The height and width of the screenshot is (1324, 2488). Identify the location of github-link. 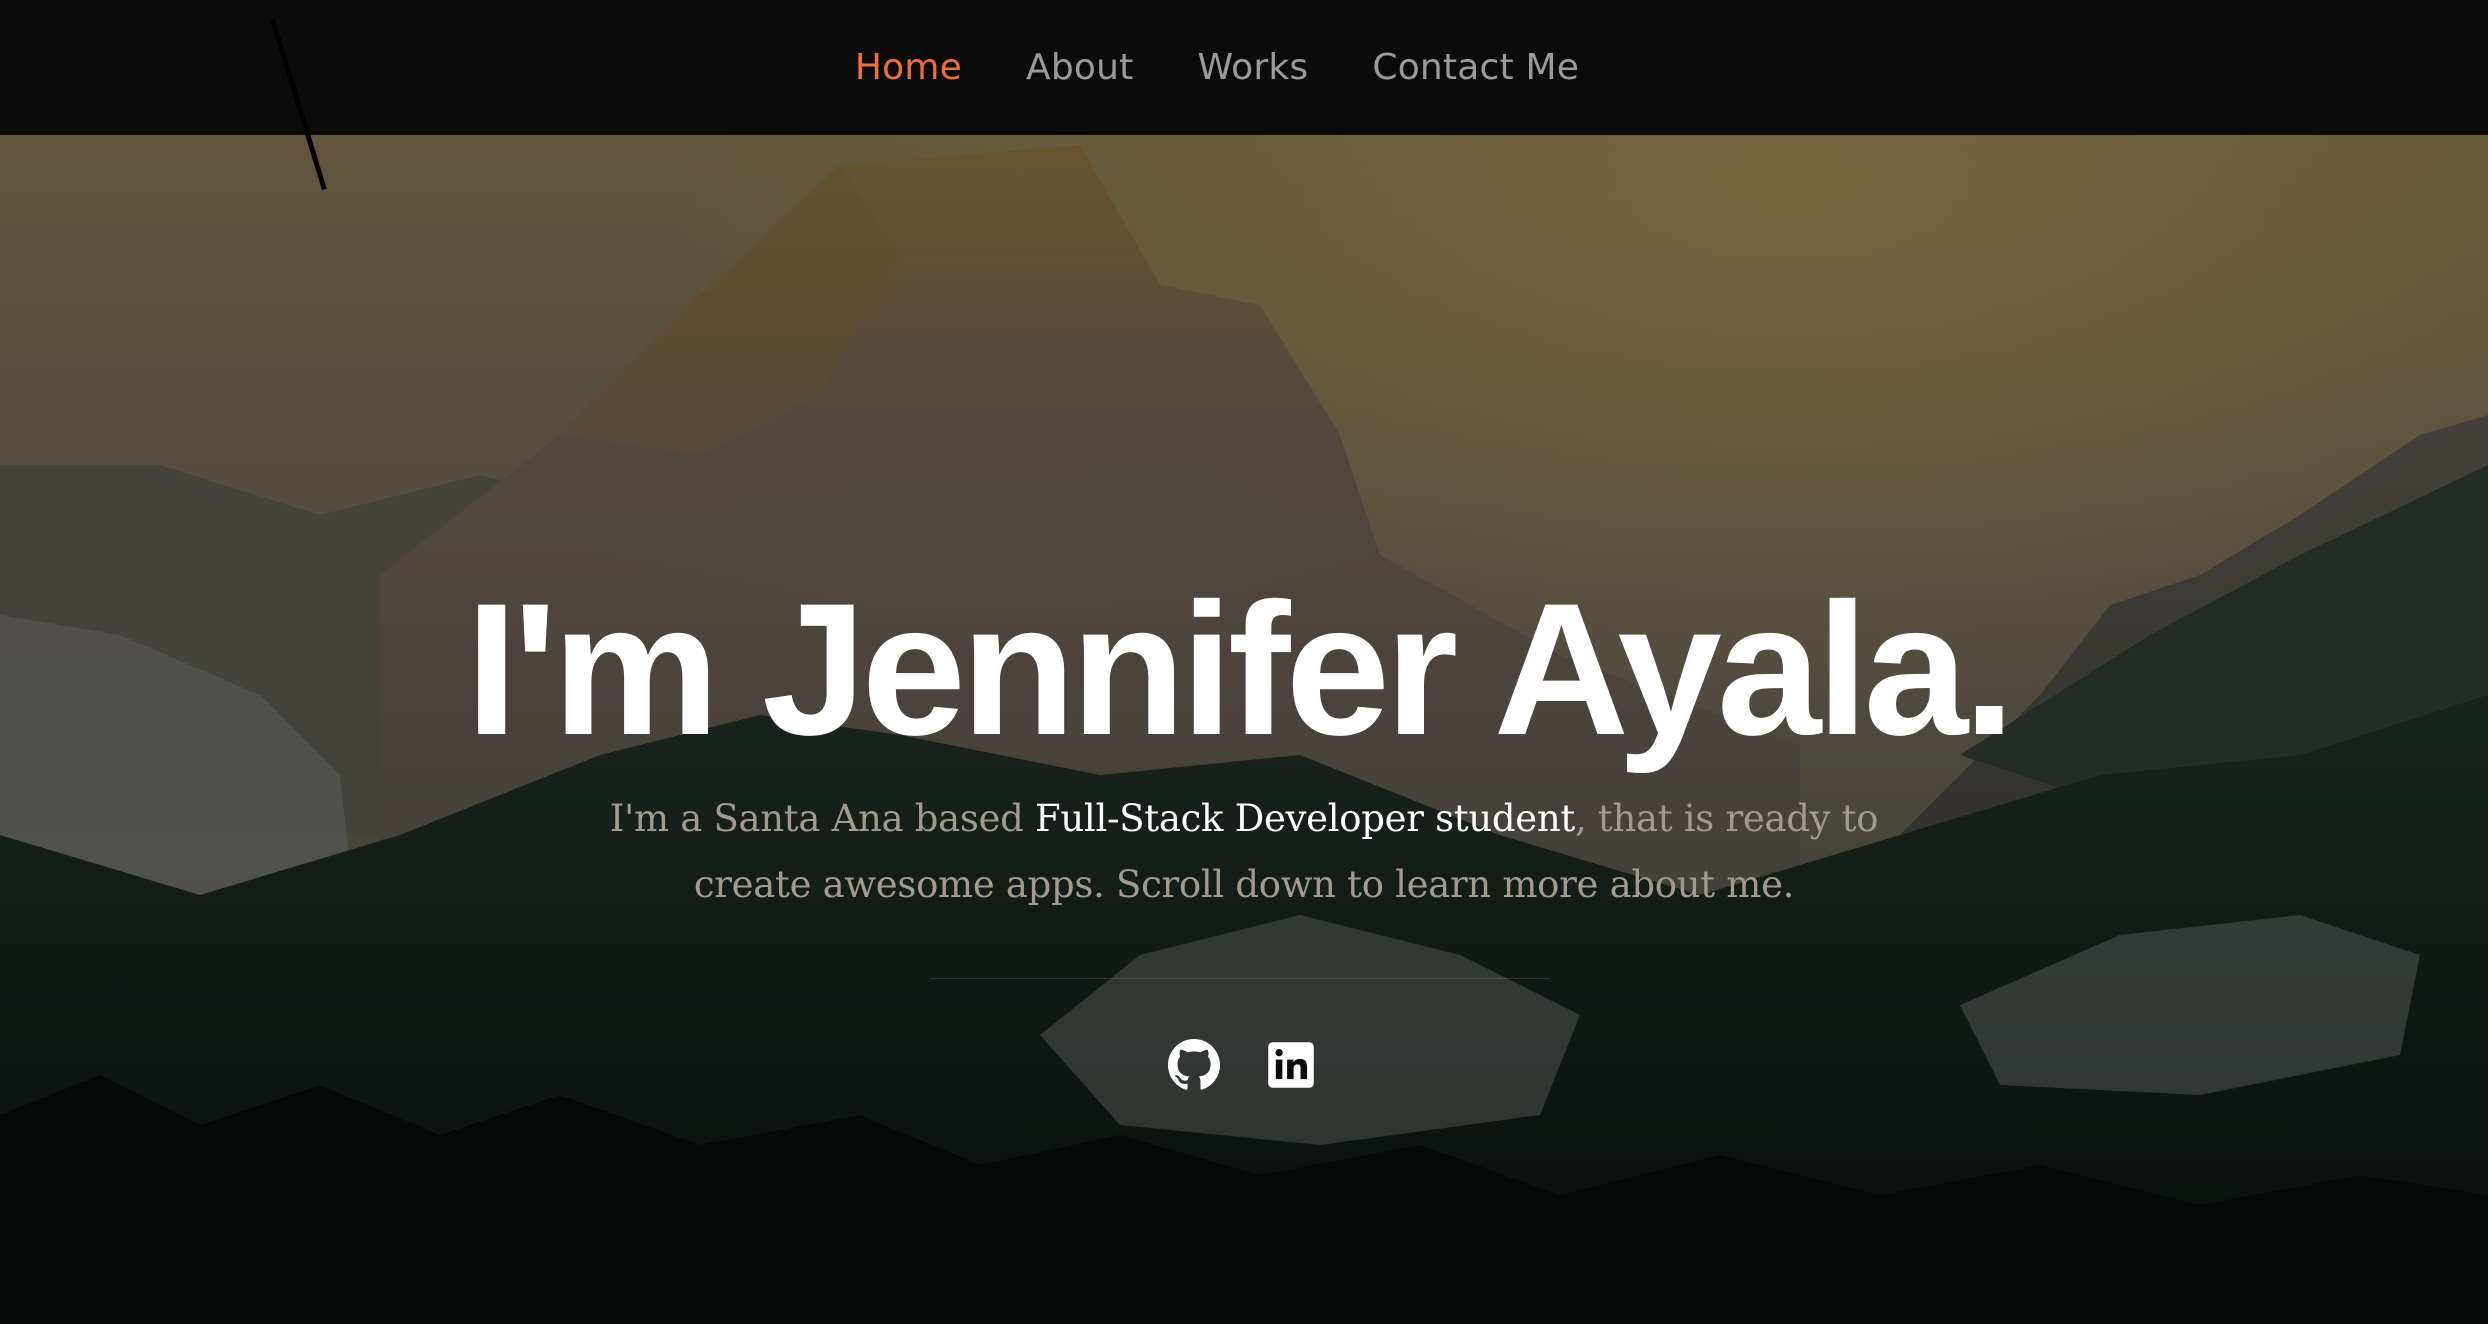
(1194, 1065).